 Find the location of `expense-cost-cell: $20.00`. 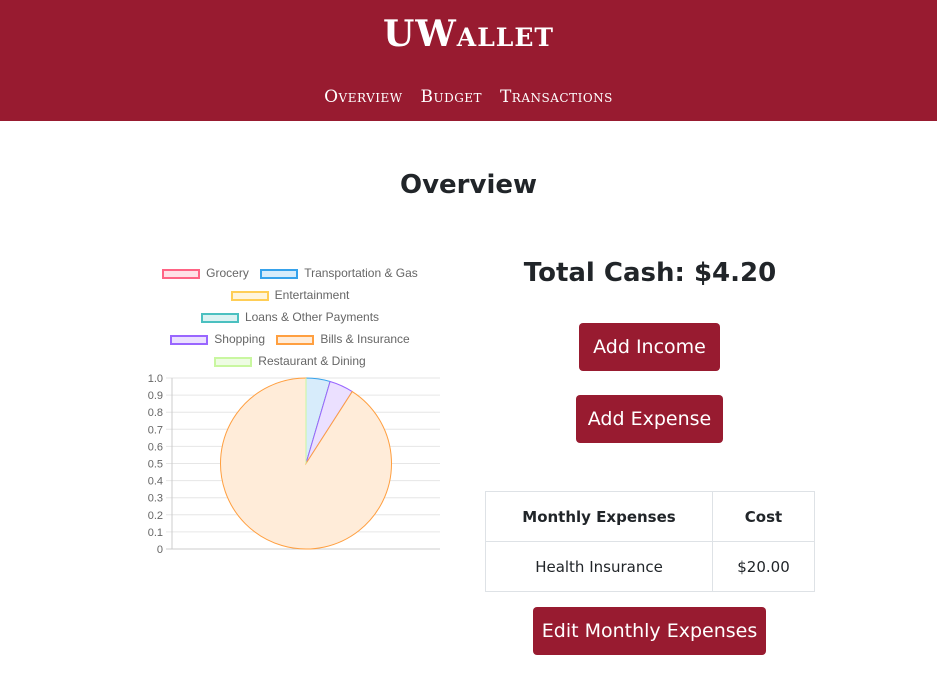

expense-cost-cell: $20.00 is located at coordinates (763, 566).